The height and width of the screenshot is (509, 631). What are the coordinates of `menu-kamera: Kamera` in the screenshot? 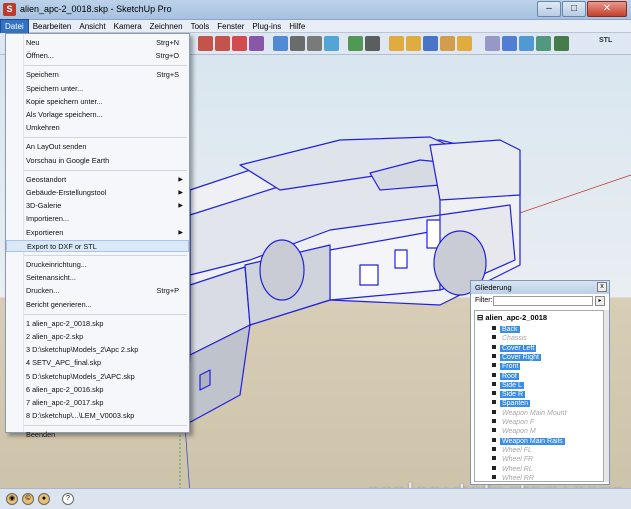 It's located at (128, 26).